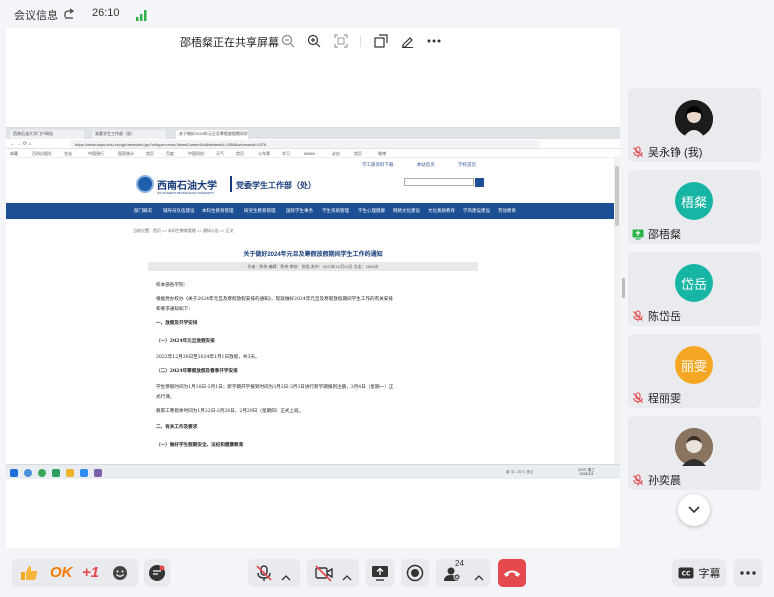 This screenshot has height=597, width=774. What do you see at coordinates (694, 453) in the screenshot?
I see `participant-card: 孙奕晨` at bounding box center [694, 453].